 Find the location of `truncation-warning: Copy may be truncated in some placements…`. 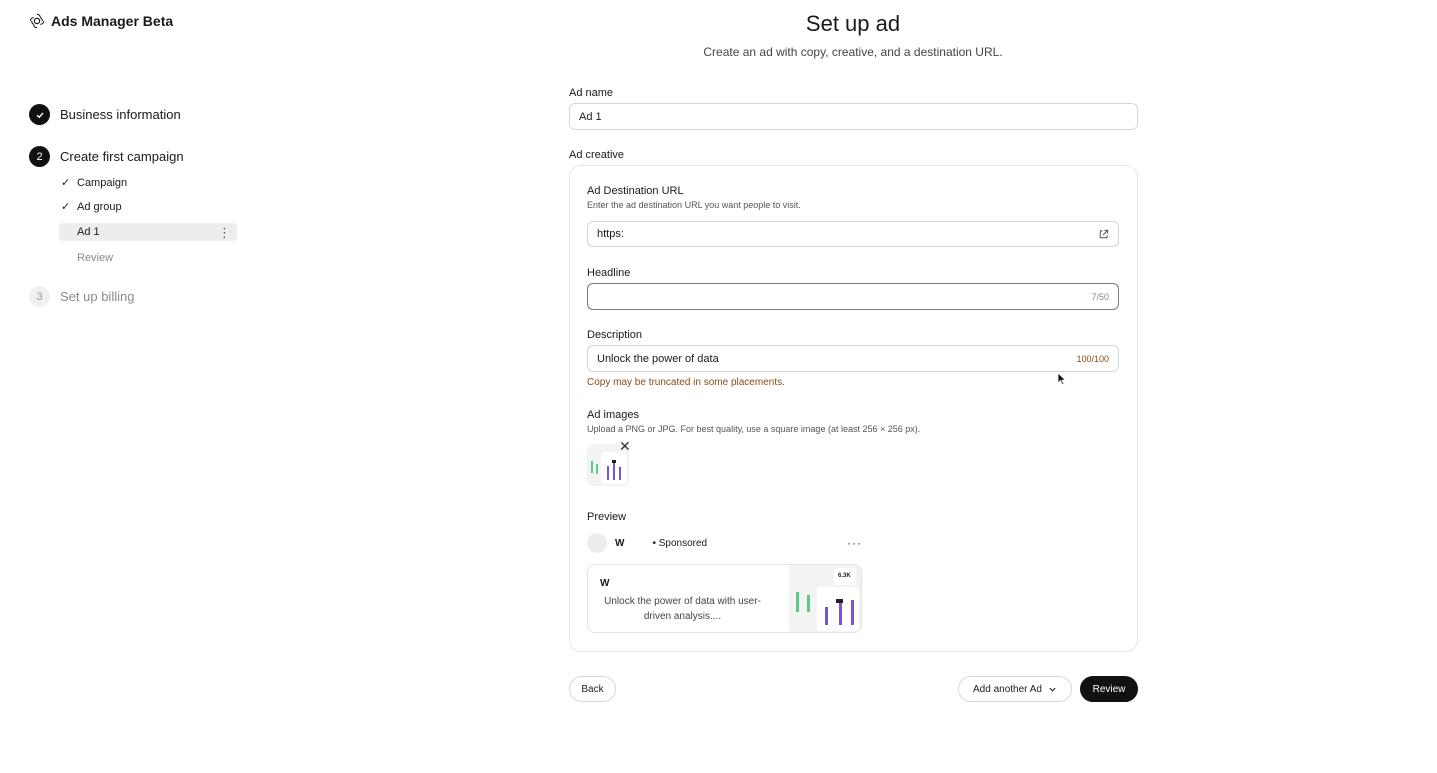

truncation-warning: Copy may be truncated in some placements… is located at coordinates (686, 382).